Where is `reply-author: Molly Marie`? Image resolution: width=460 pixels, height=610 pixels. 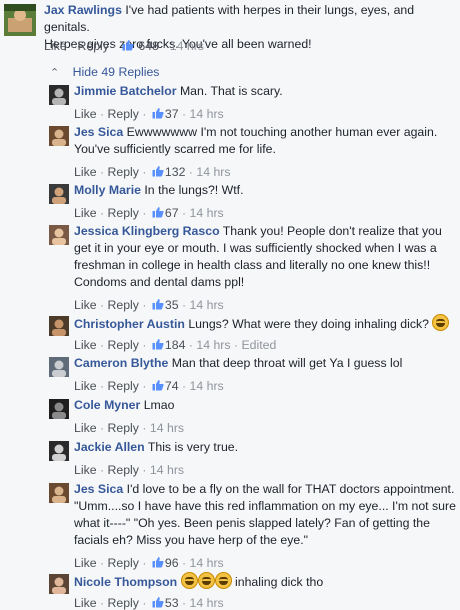
reply-author: Molly Marie is located at coordinates (107, 190).